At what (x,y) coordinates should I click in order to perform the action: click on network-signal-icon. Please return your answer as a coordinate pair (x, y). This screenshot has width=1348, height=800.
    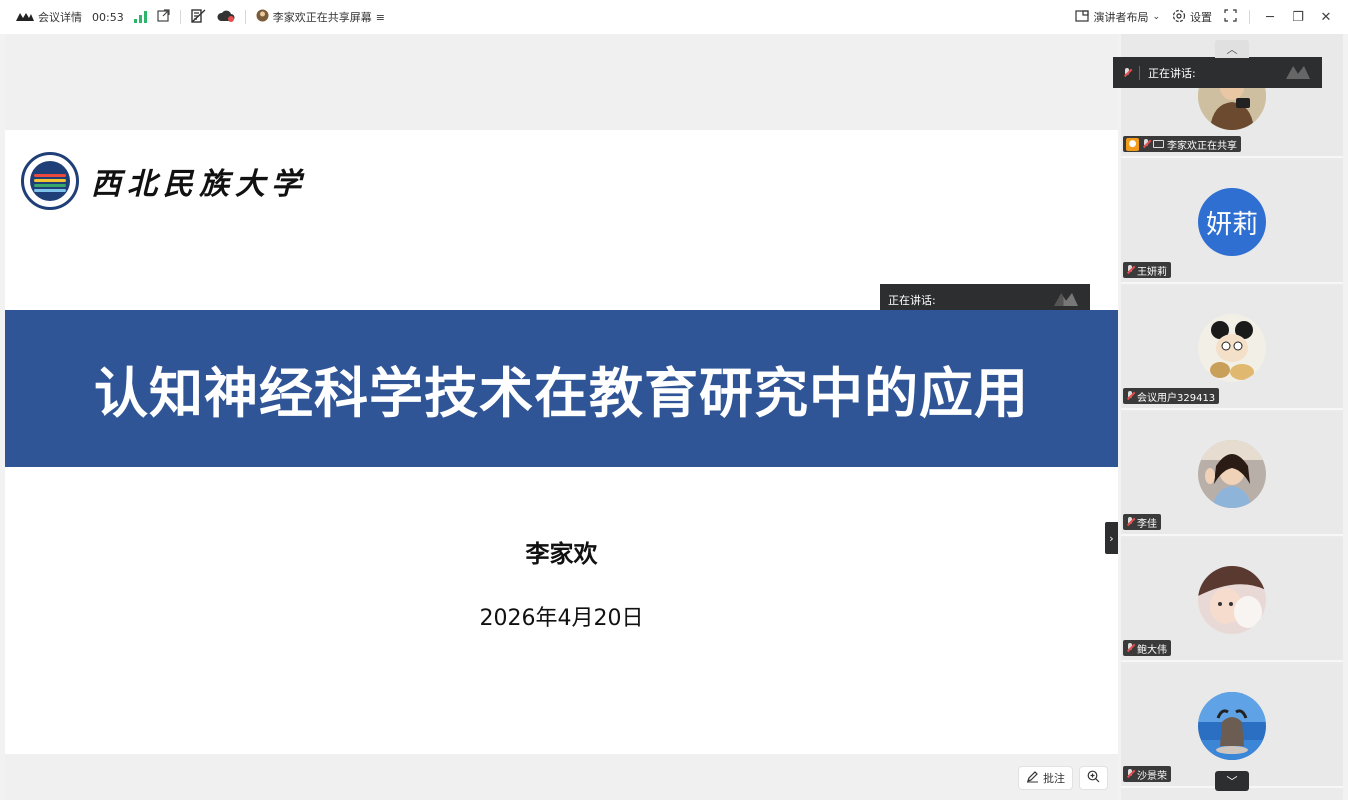
    Looking at the image, I should click on (140, 17).